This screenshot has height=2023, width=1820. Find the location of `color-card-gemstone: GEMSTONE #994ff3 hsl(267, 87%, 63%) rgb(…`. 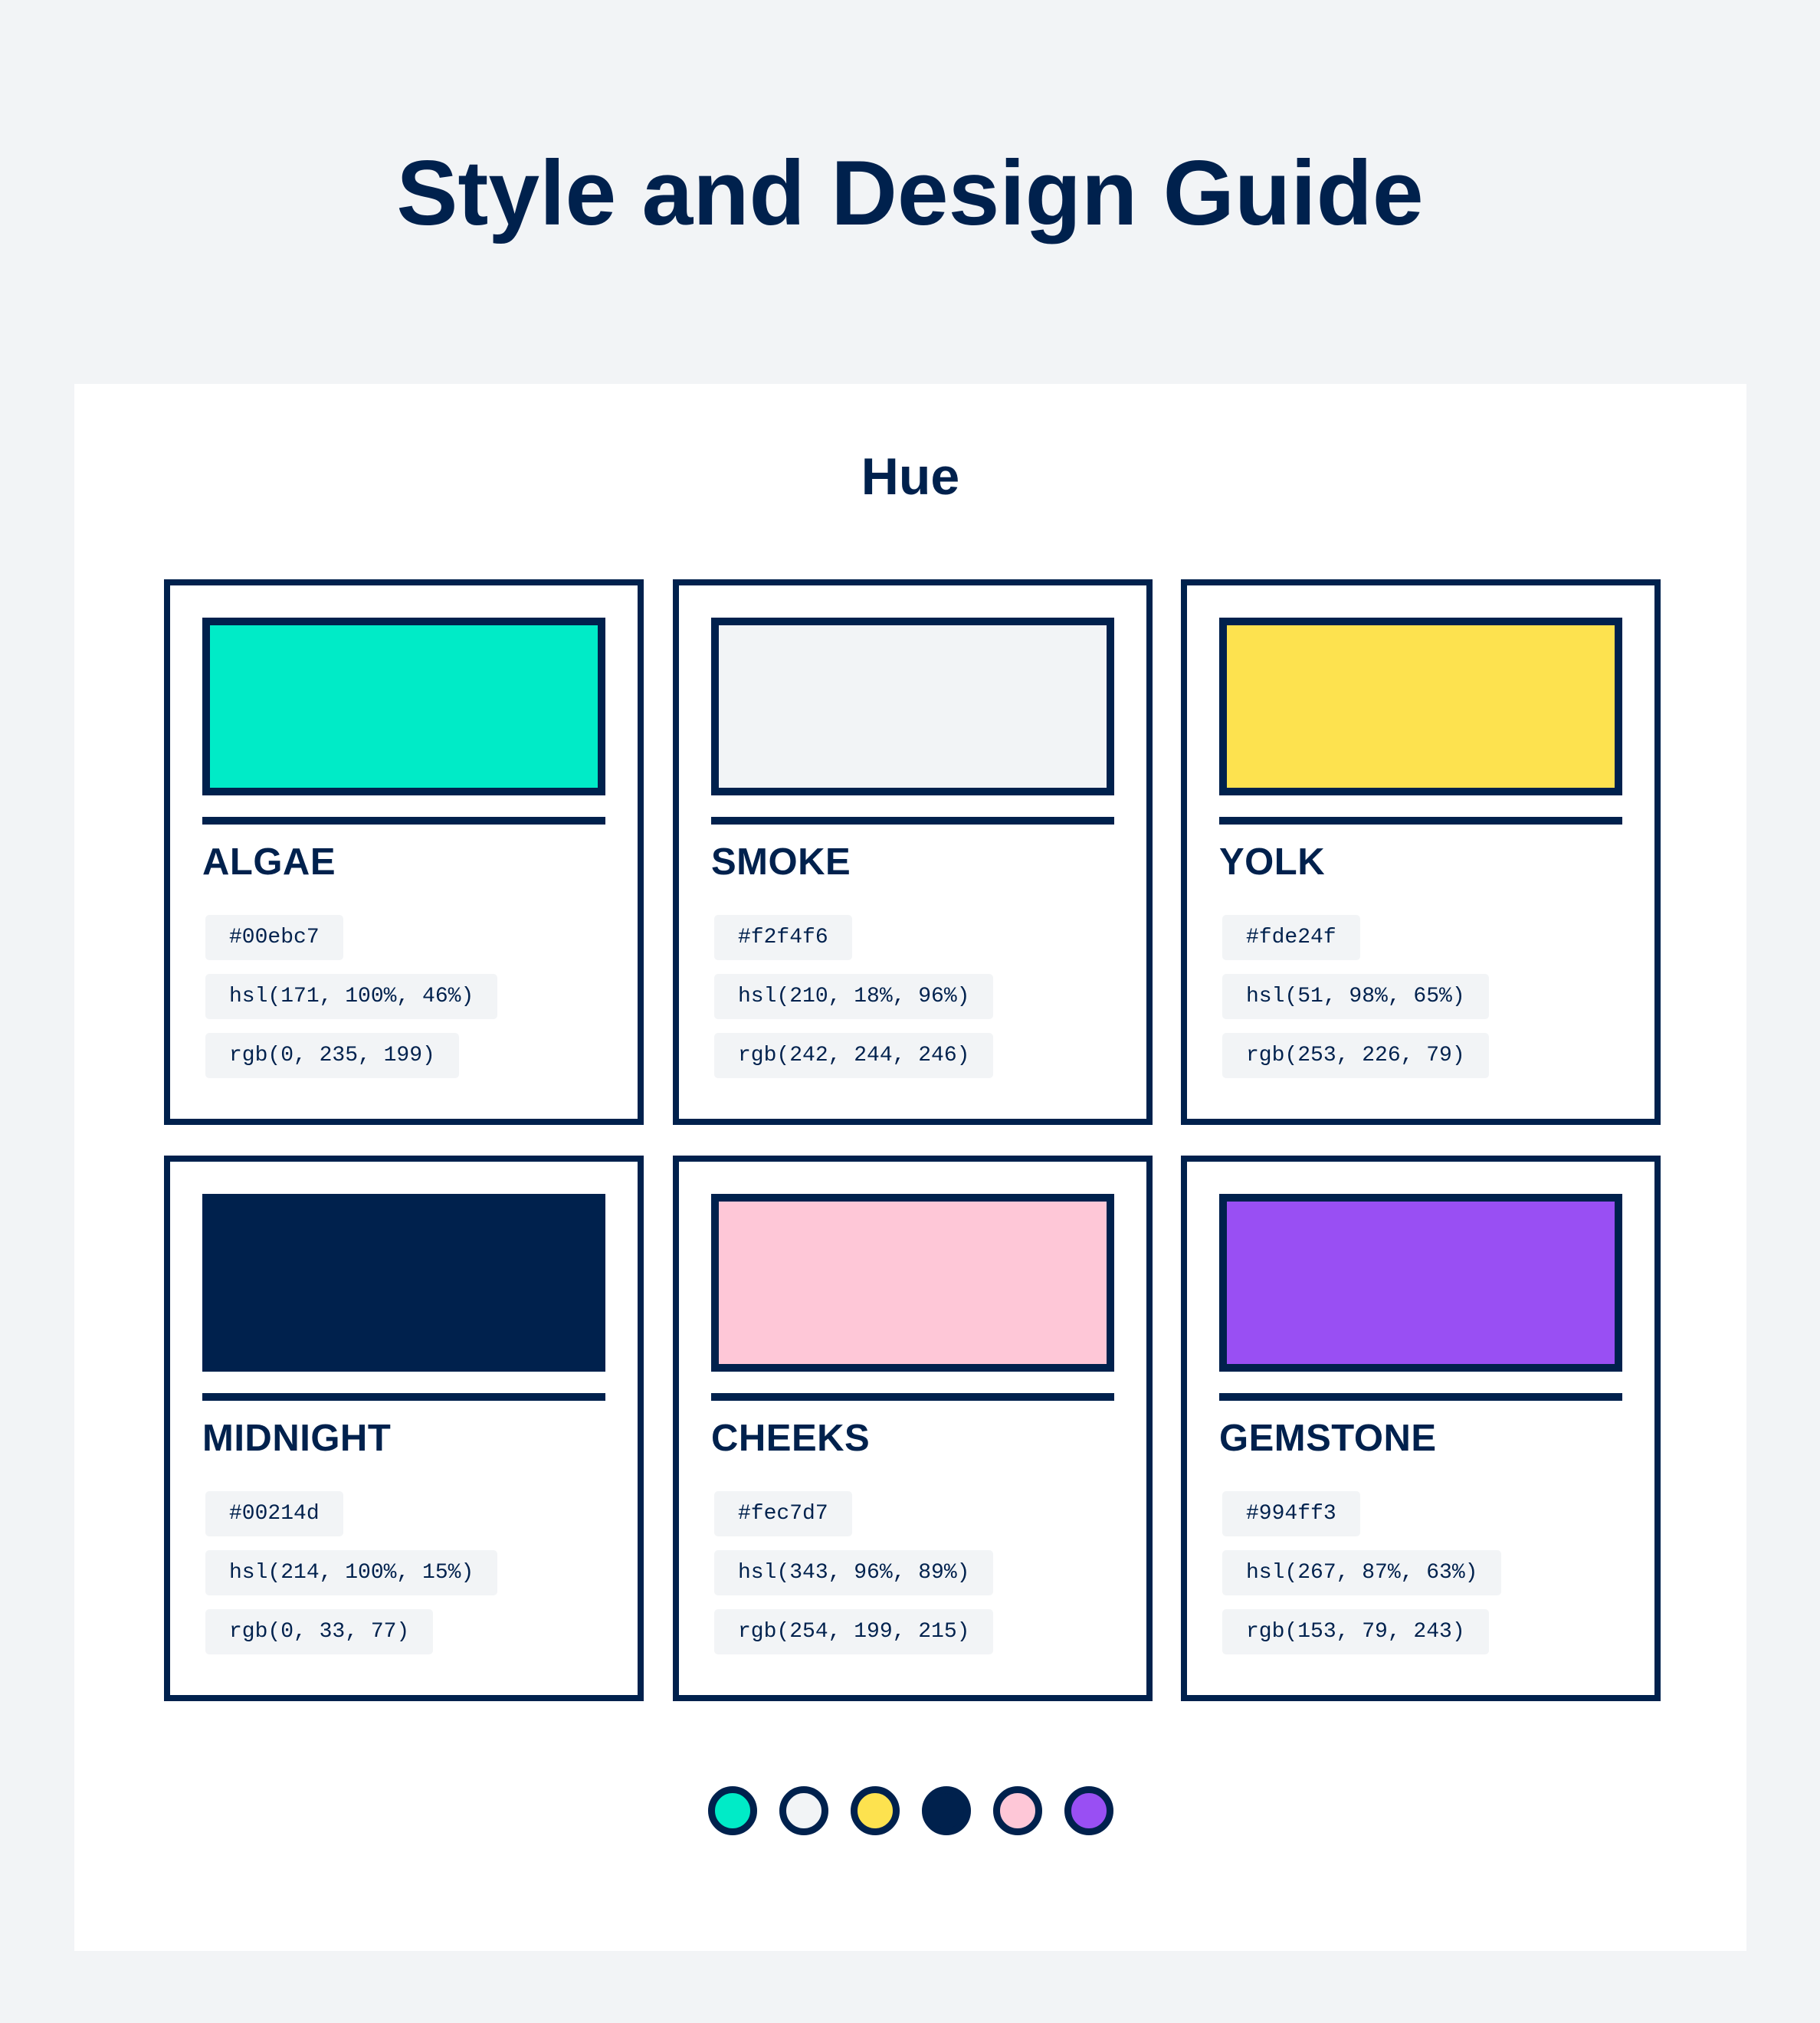

color-card-gemstone: GEMSTONE #994ff3 hsl(267, 87%, 63%) rgb(… is located at coordinates (1421, 1428).